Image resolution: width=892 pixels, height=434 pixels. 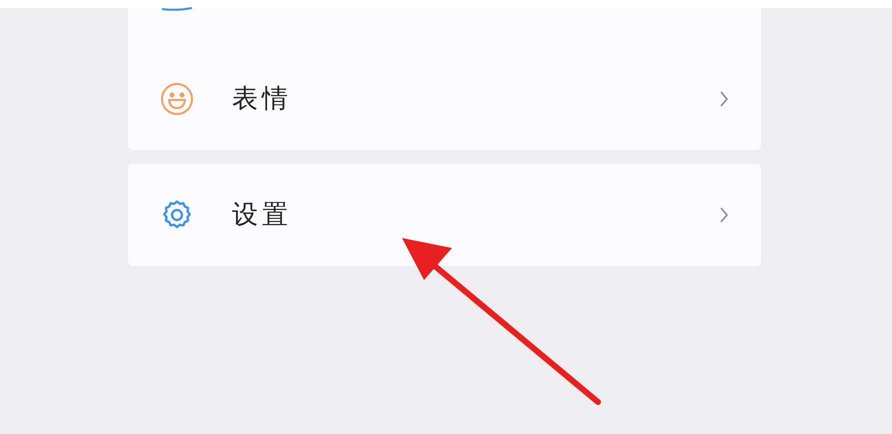 What do you see at coordinates (177, 99) in the screenshot?
I see `smiley-icon` at bounding box center [177, 99].